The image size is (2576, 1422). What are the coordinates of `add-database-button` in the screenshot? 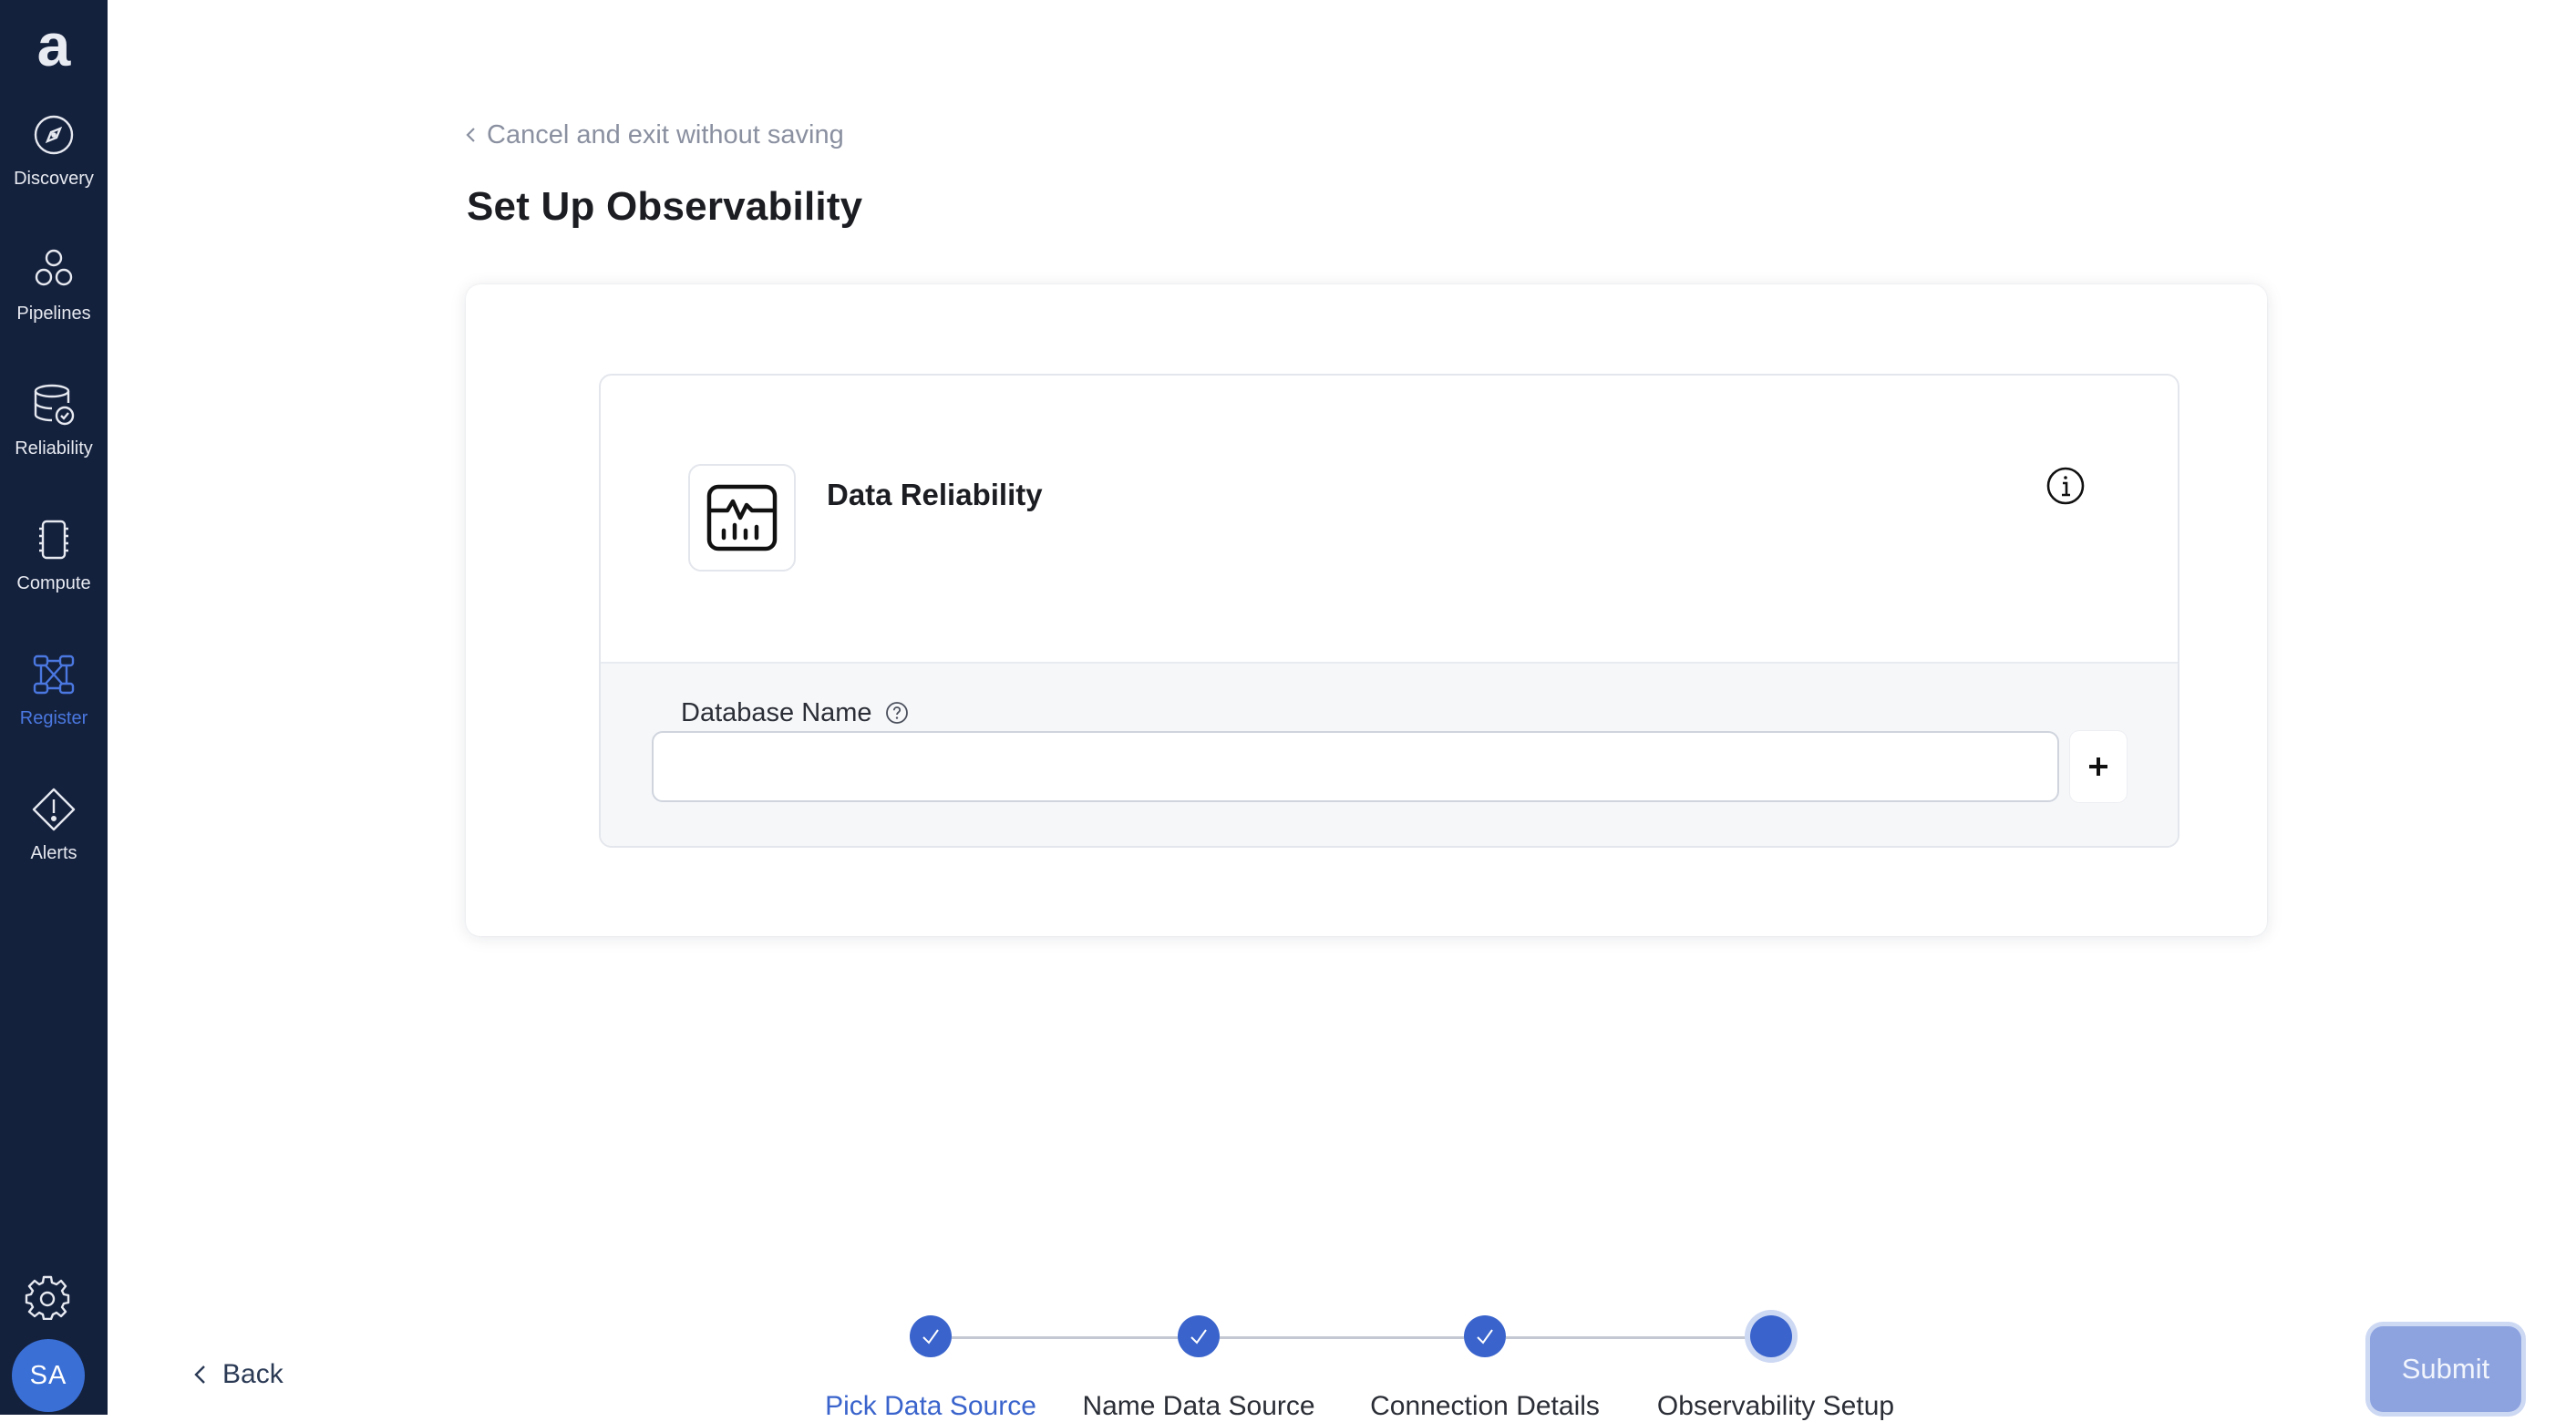 It's located at (2098, 766).